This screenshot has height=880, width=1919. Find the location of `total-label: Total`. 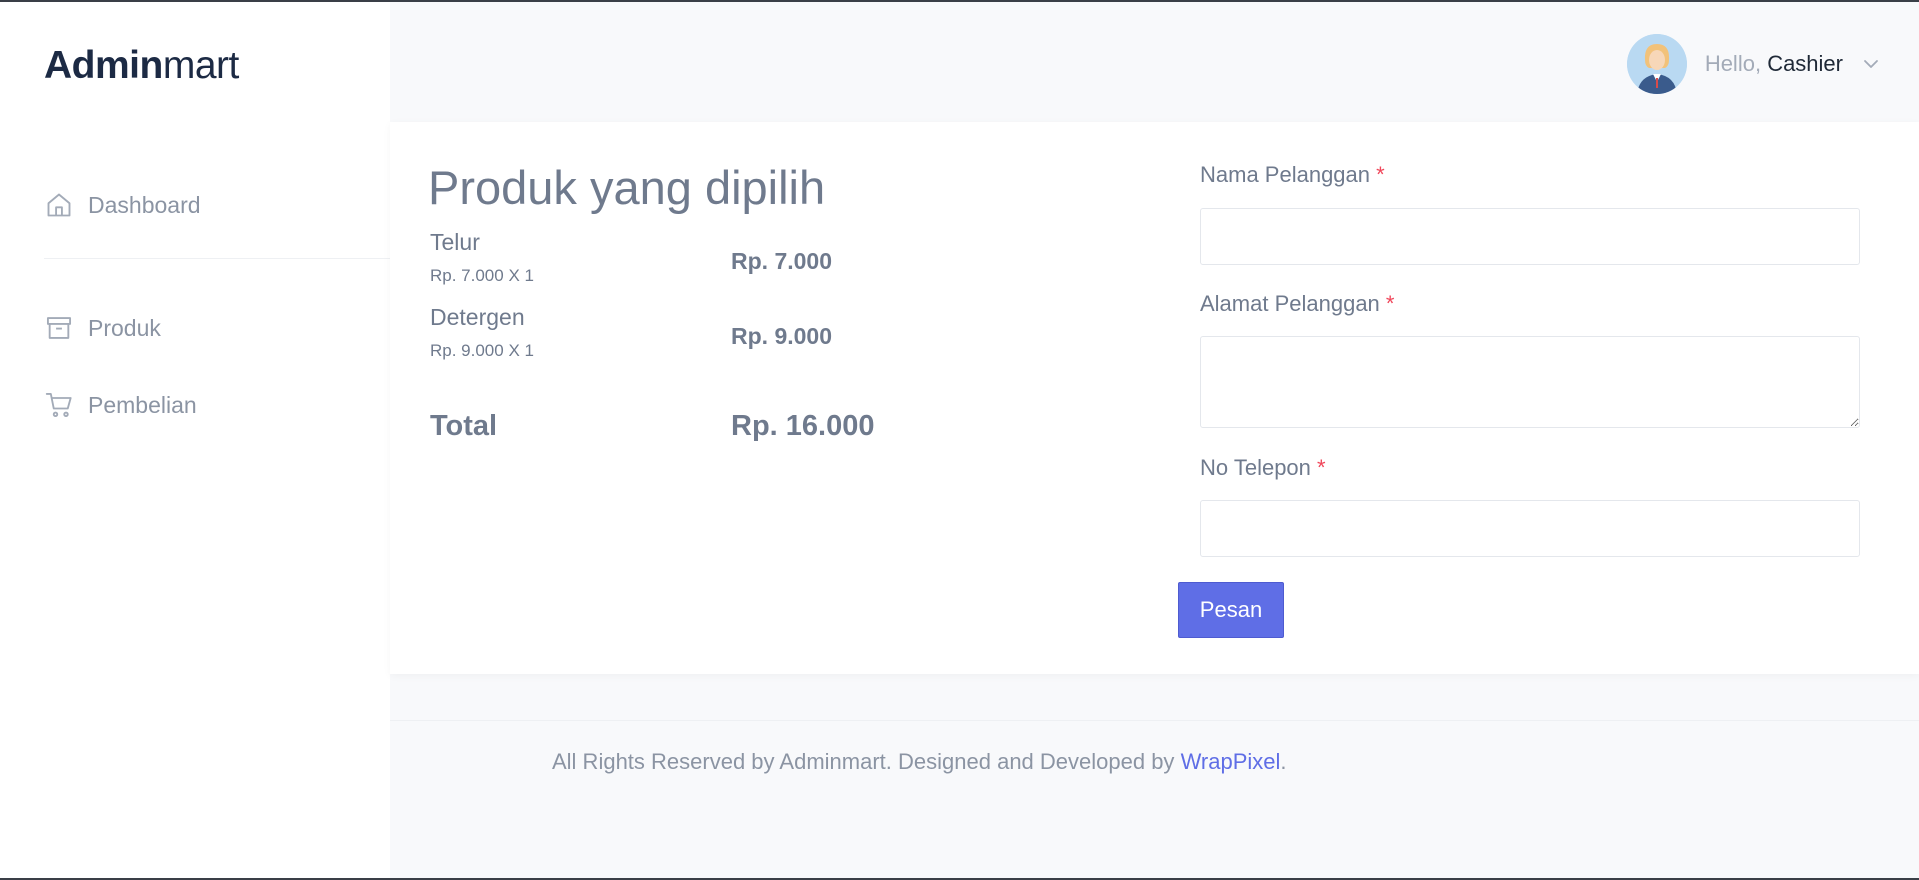

total-label: Total is located at coordinates (464, 426).